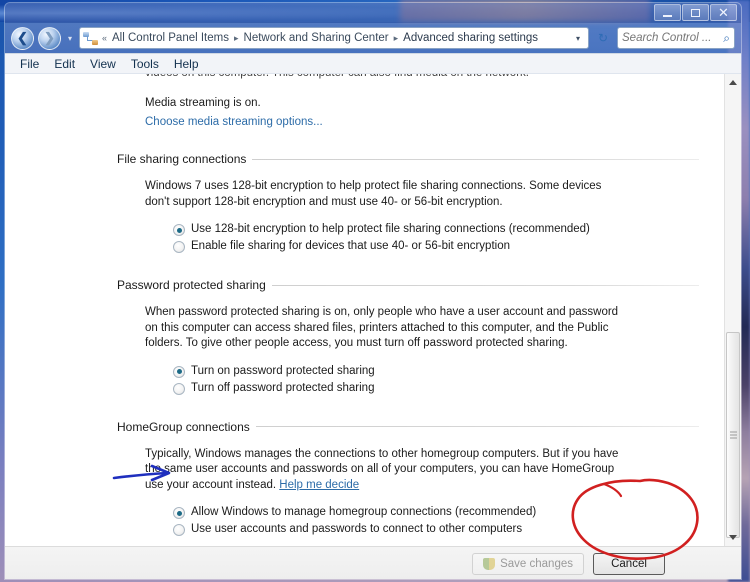 The image size is (750, 582). I want to click on section-header-password-protected-sharing: Password protected sharing, so click(408, 285).